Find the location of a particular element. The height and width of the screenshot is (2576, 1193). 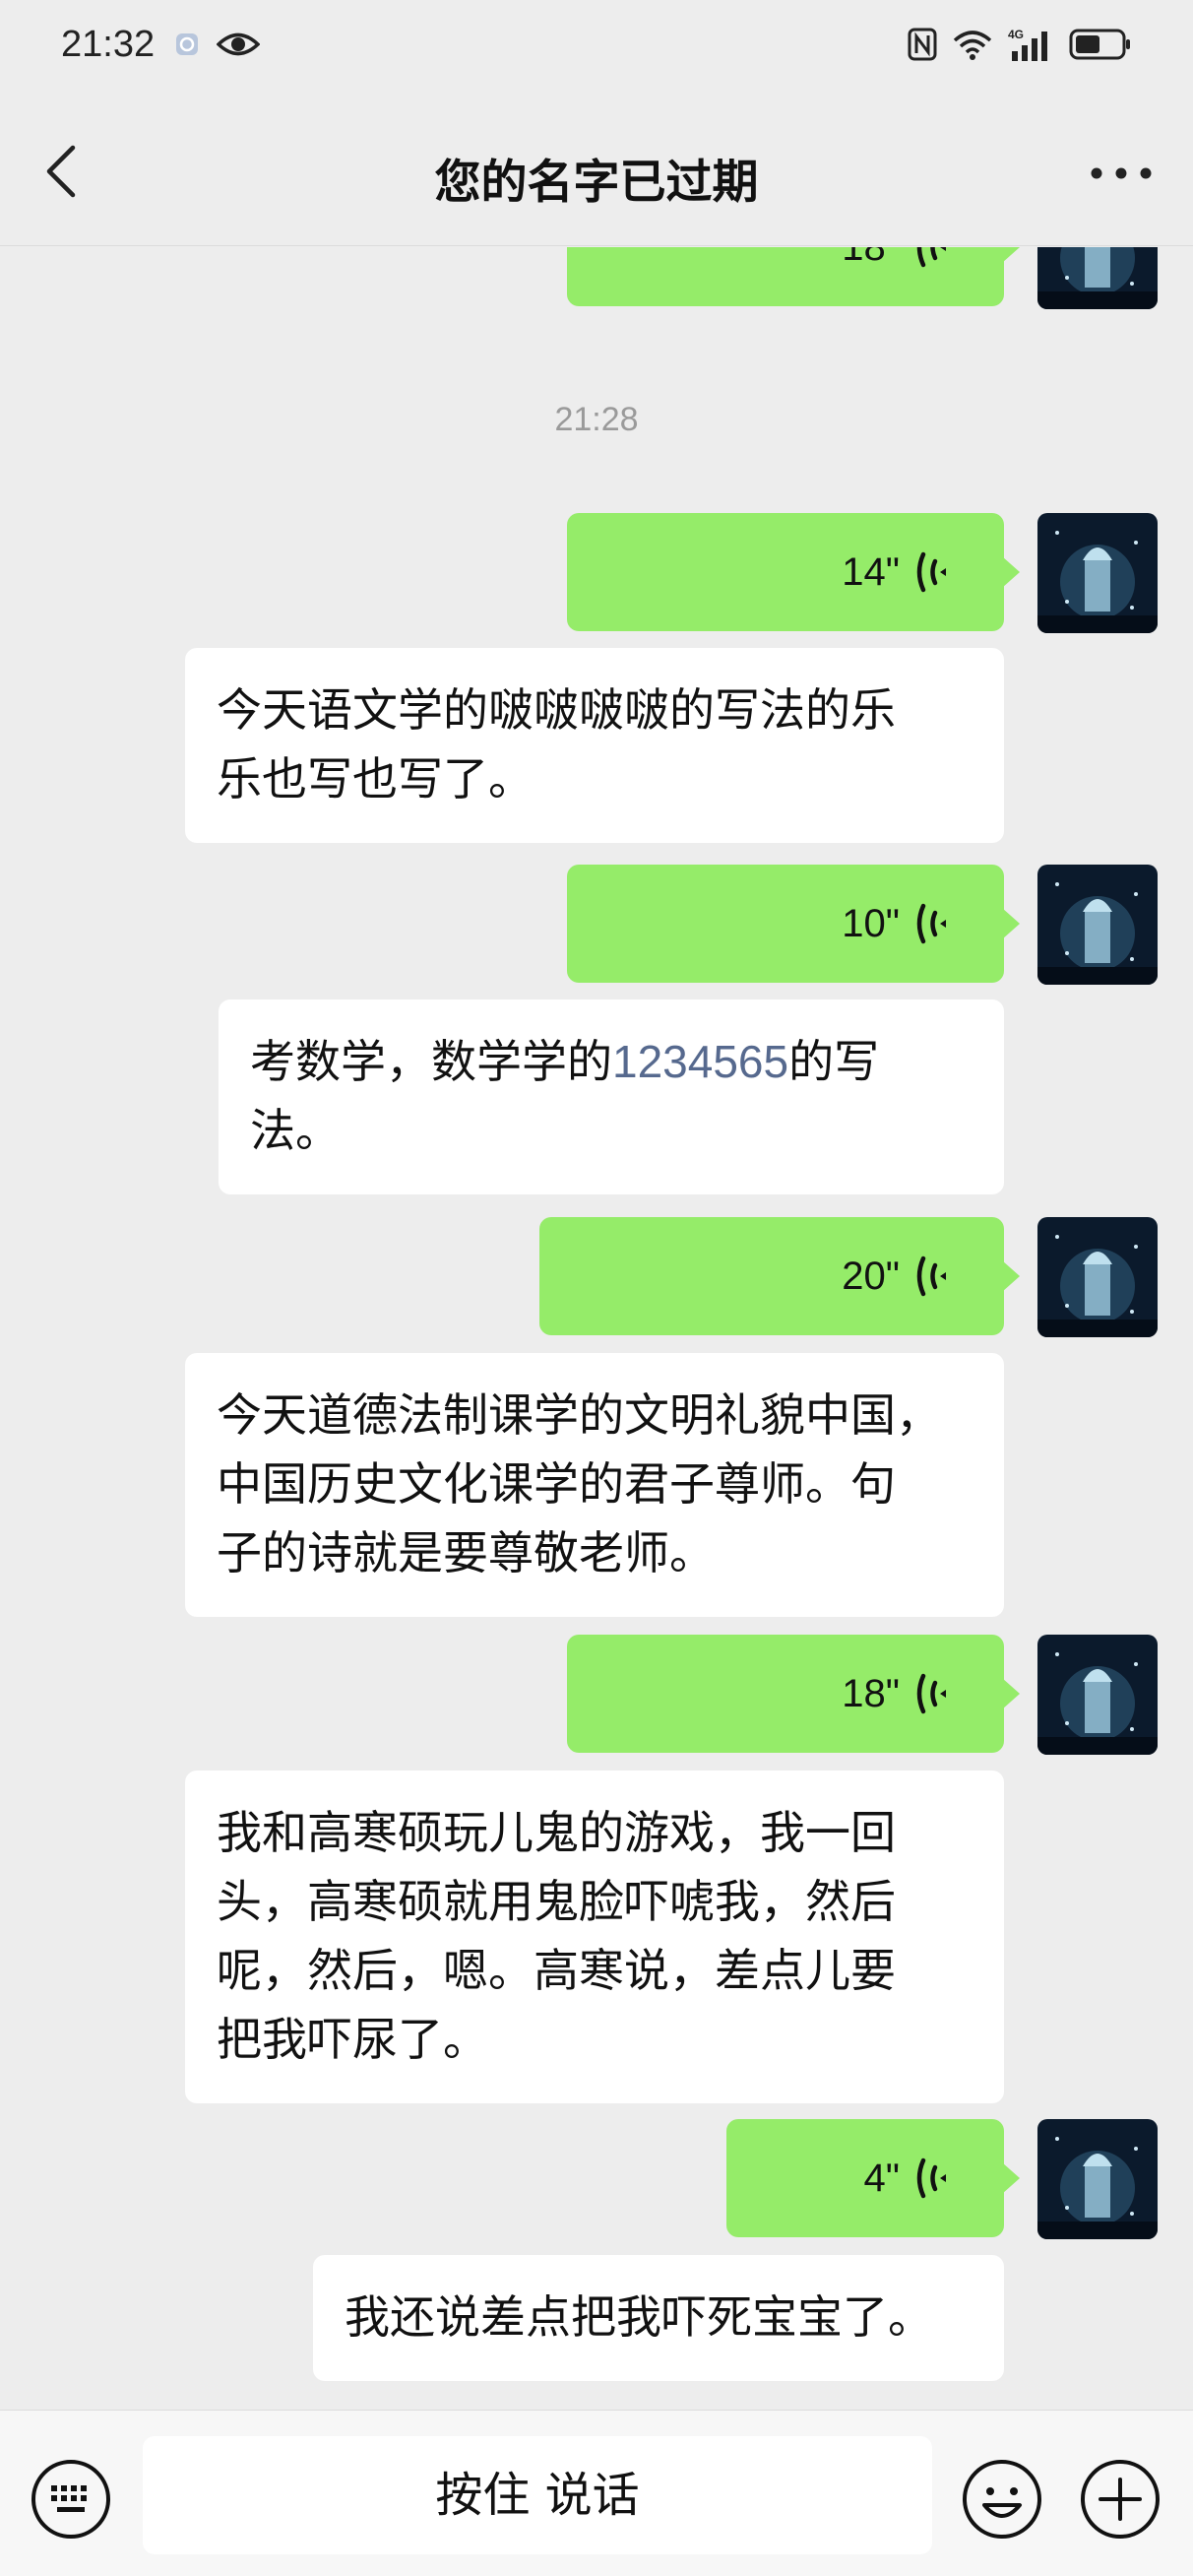

transcription-line: 中国历史文化课学的君子尊师。句 is located at coordinates (556, 1484).